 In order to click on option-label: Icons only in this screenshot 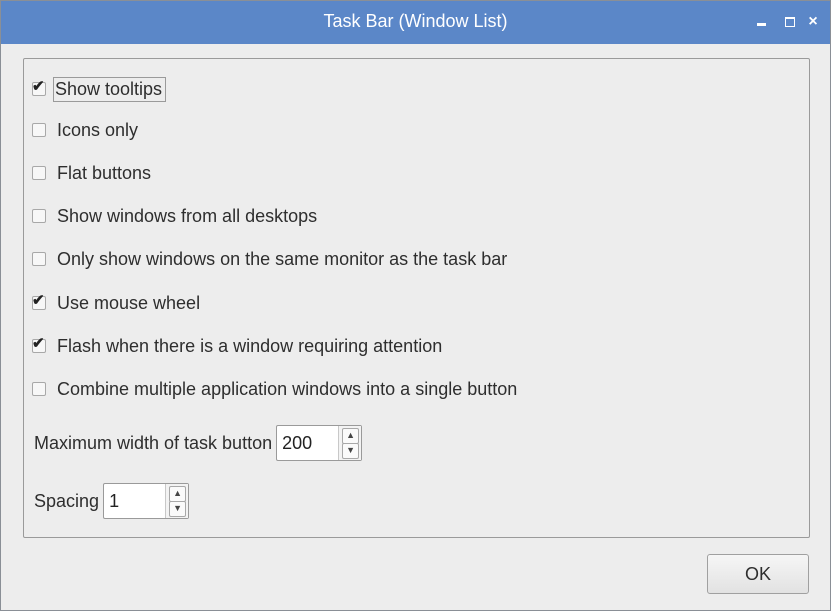, I will do `click(98, 129)`.